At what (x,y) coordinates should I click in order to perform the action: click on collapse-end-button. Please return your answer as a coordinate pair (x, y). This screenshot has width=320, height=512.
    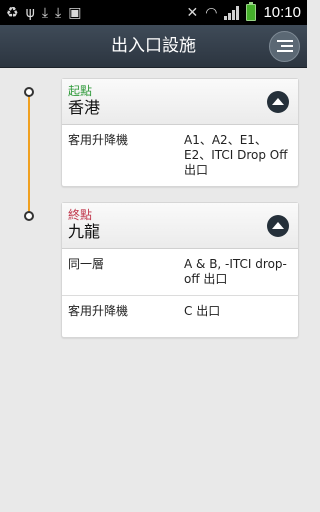
    Looking at the image, I should click on (278, 226).